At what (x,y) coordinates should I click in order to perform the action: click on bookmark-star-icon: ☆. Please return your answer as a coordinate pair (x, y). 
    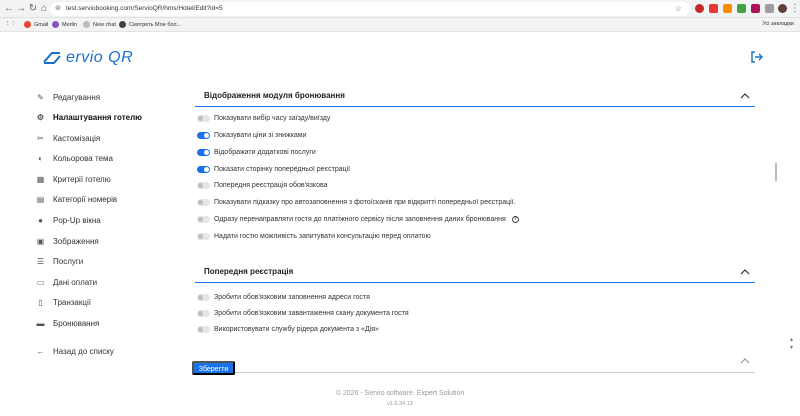
    Looking at the image, I should click on (678, 9).